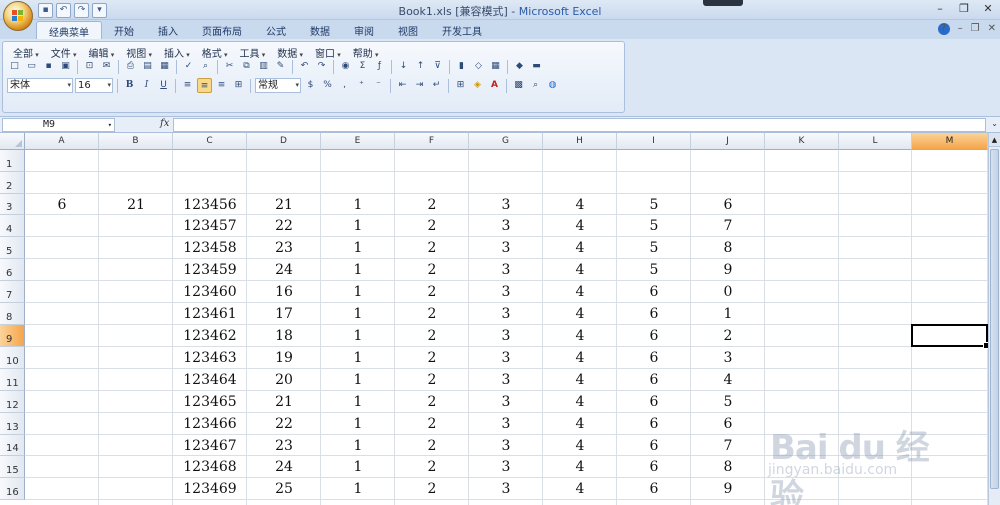  What do you see at coordinates (12, 292) in the screenshot?
I see `row-header-7: 7` at bounding box center [12, 292].